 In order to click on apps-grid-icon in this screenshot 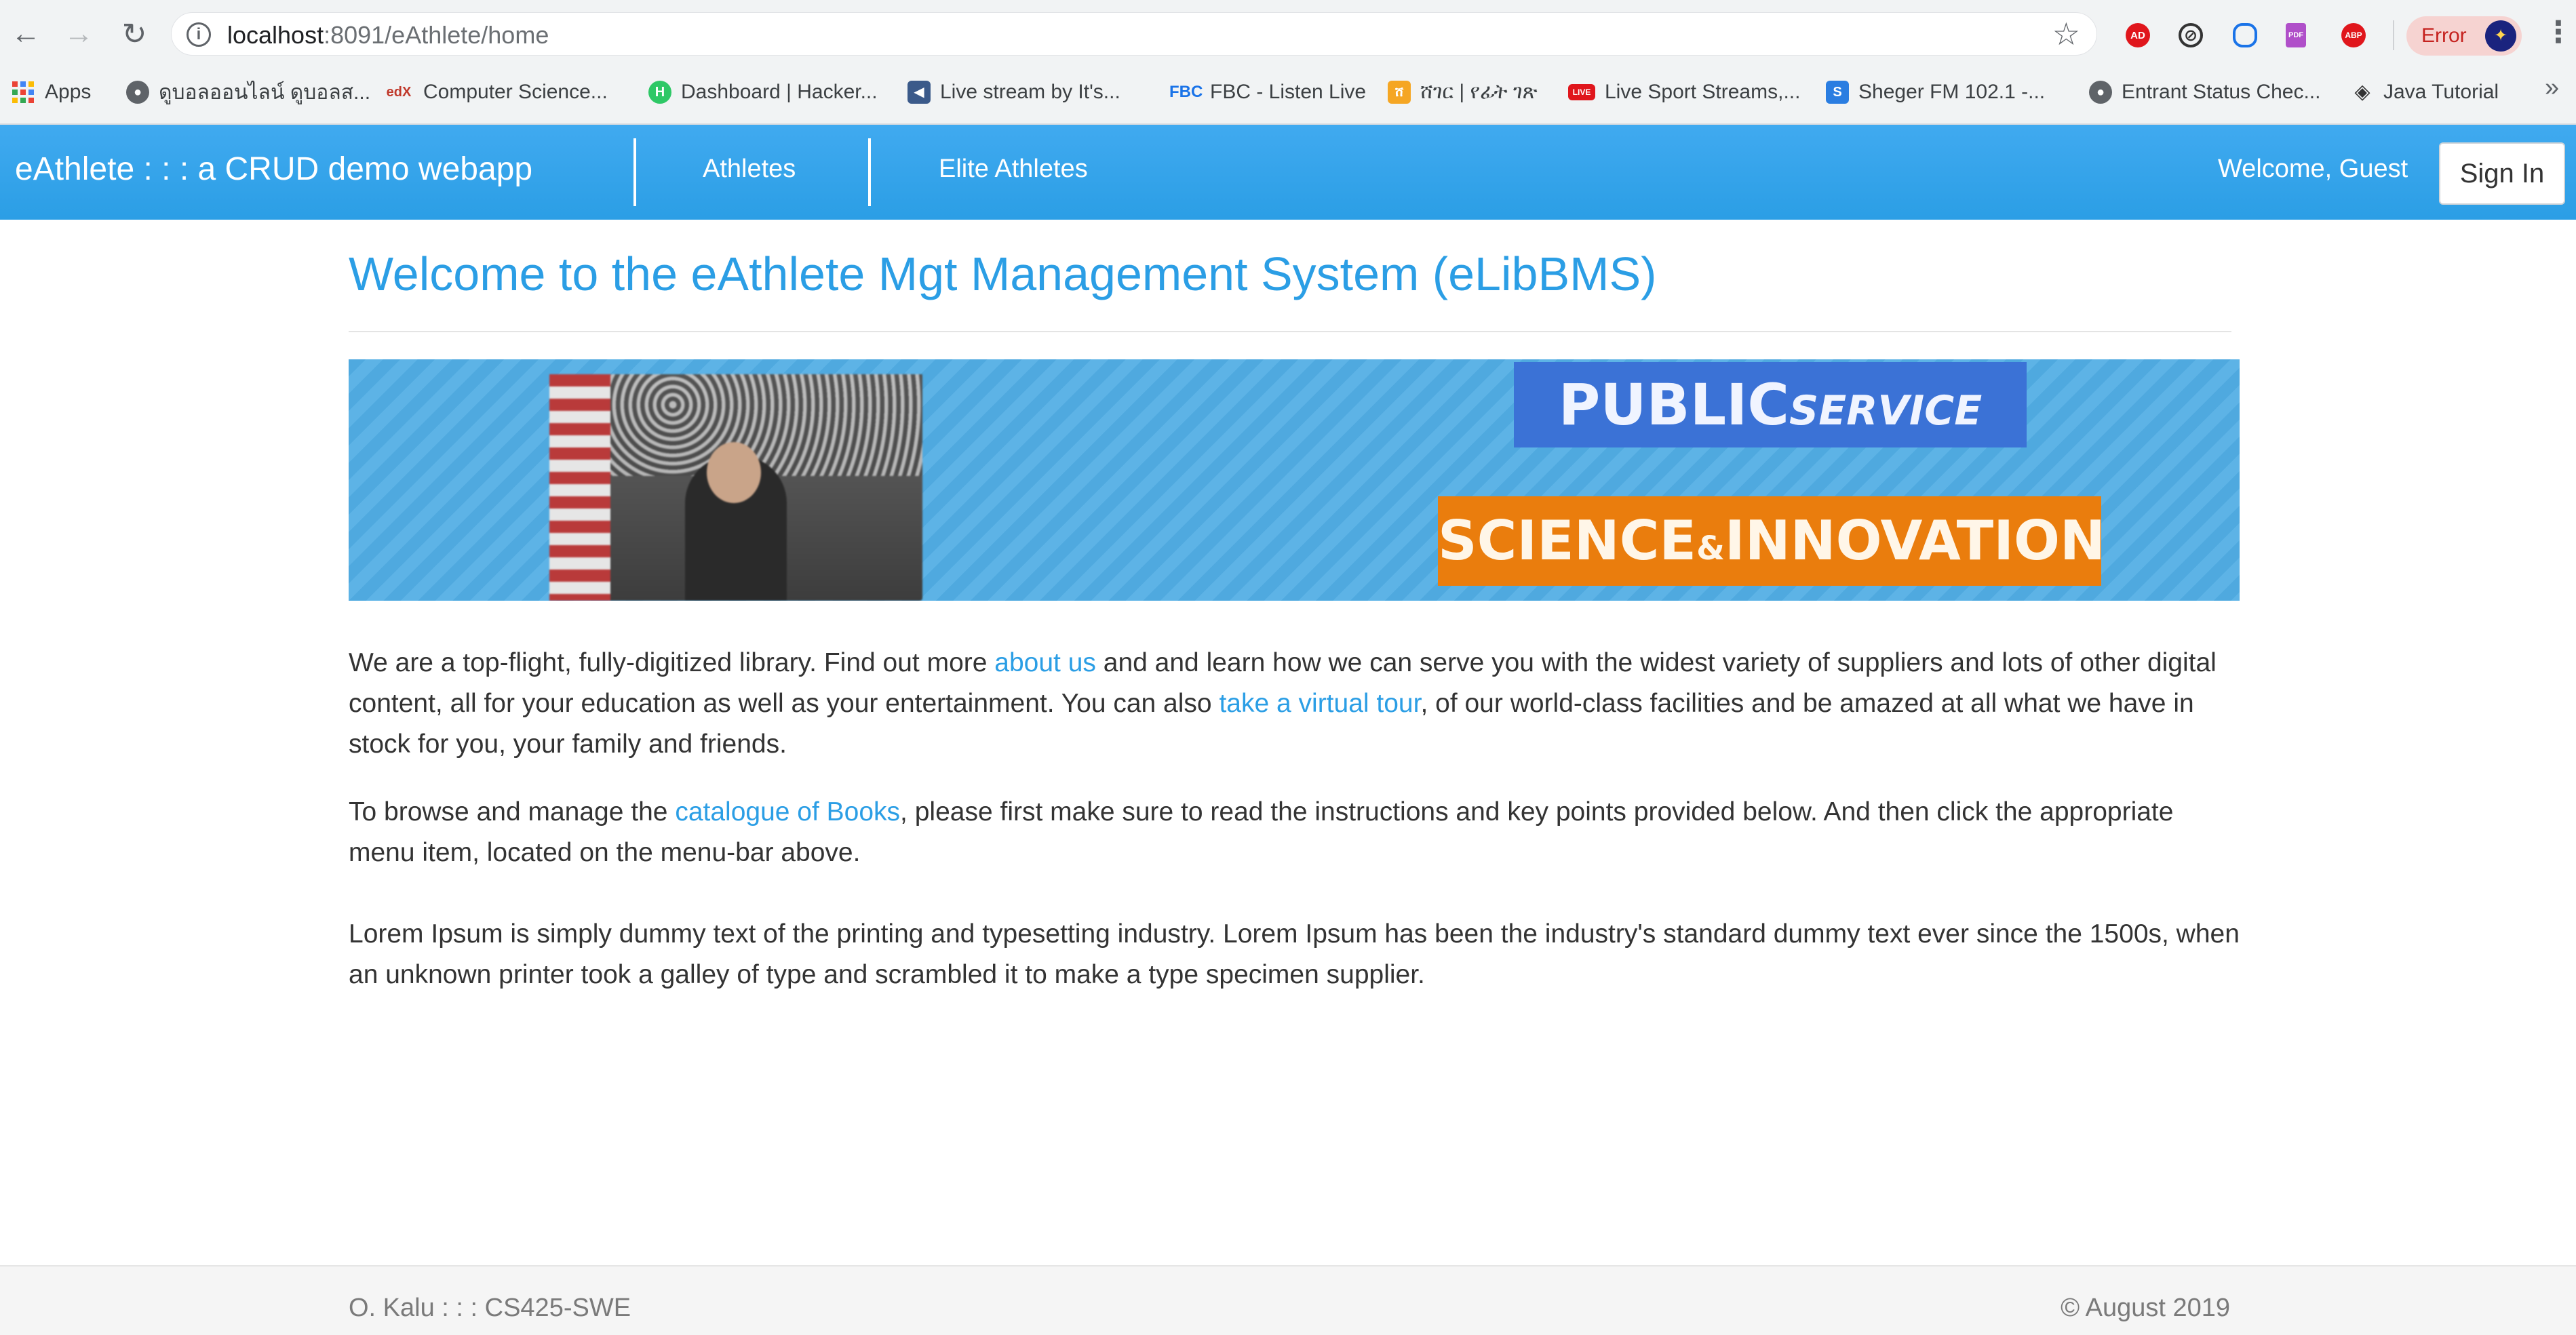, I will do `click(23, 92)`.